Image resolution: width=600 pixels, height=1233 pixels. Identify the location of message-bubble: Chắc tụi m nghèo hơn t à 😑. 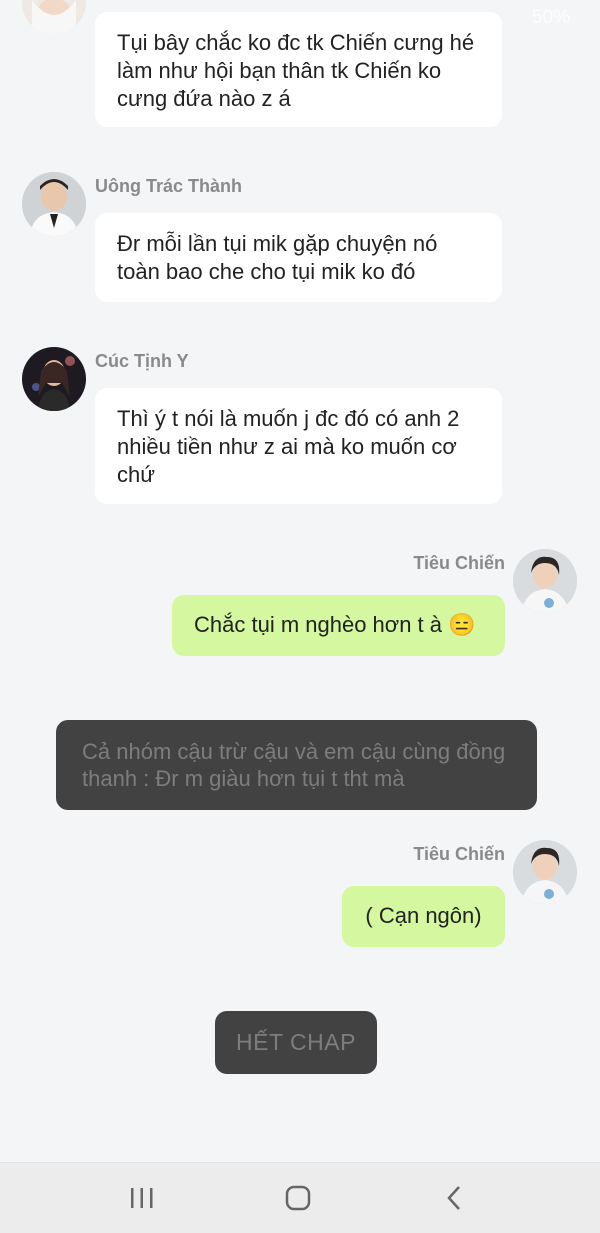
(338, 625).